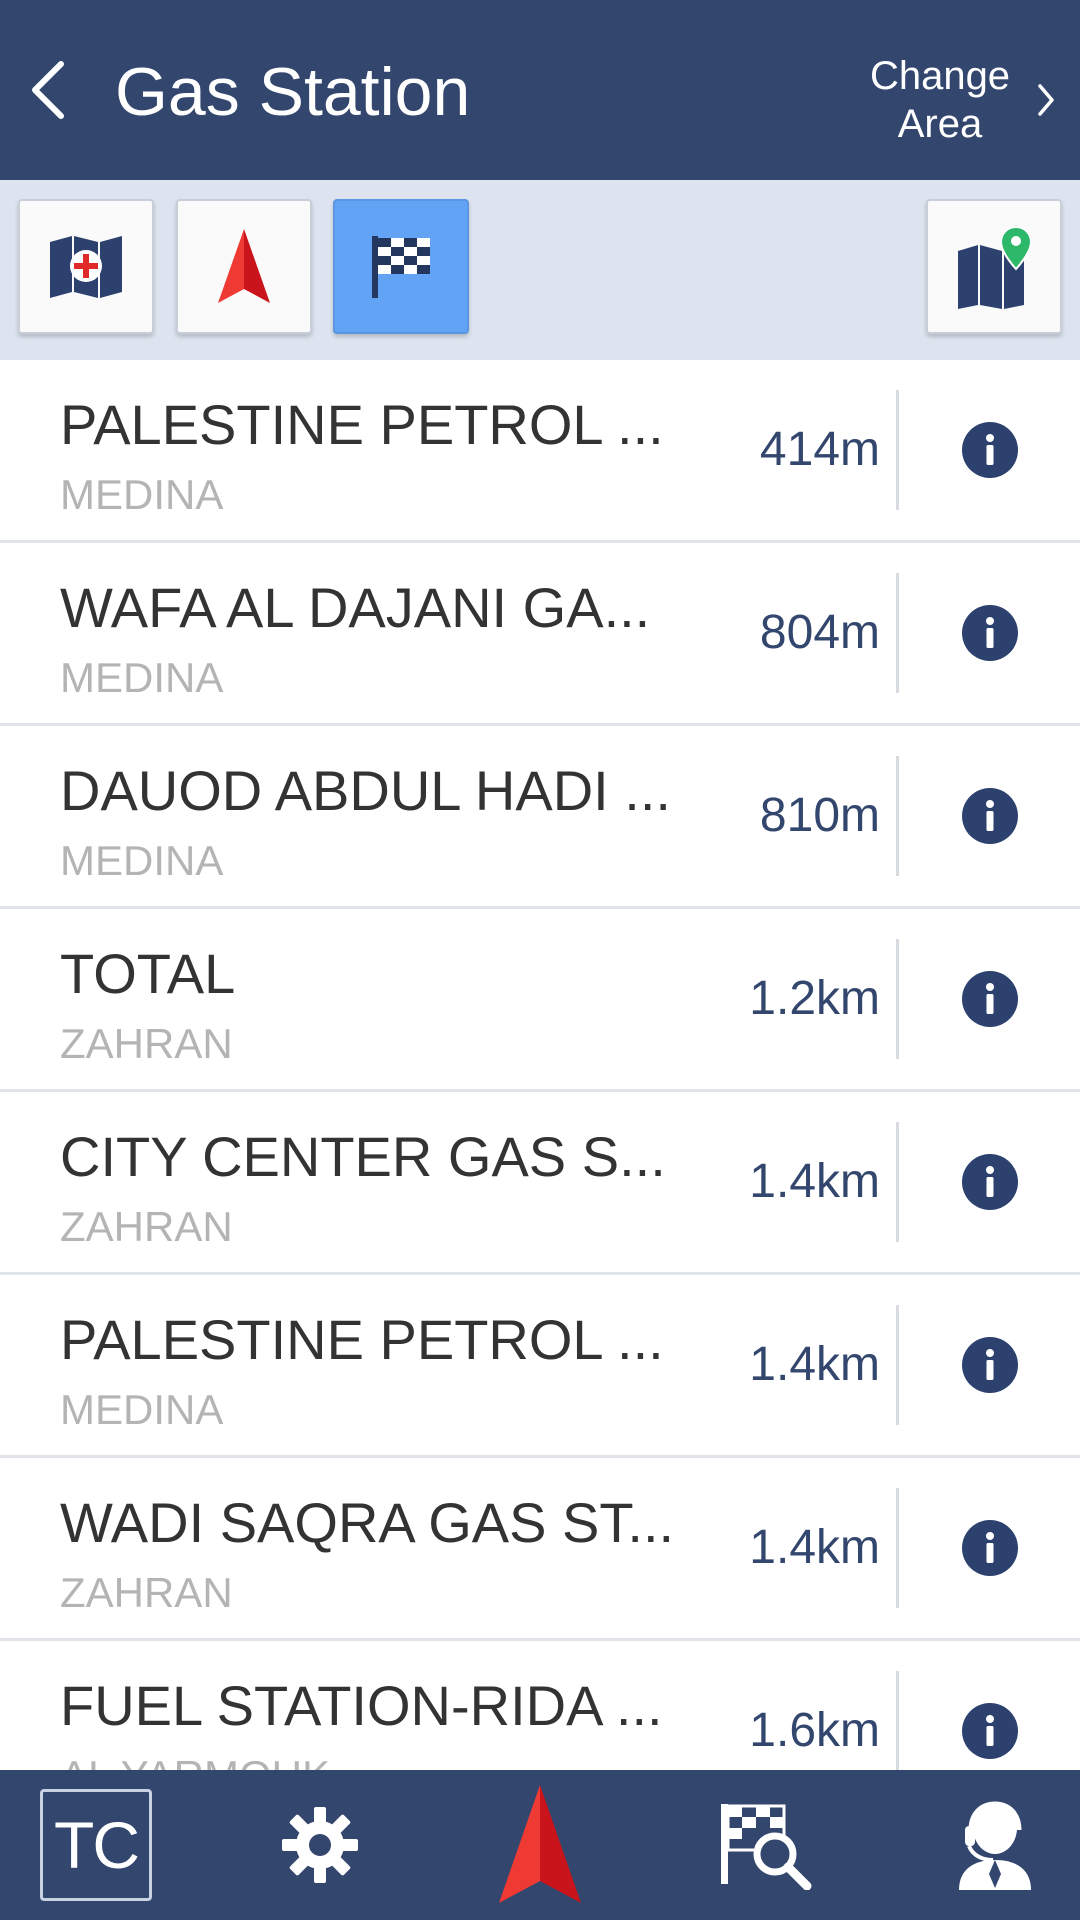 Image resolution: width=1080 pixels, height=1920 pixels. I want to click on settings-button, so click(320, 1845).